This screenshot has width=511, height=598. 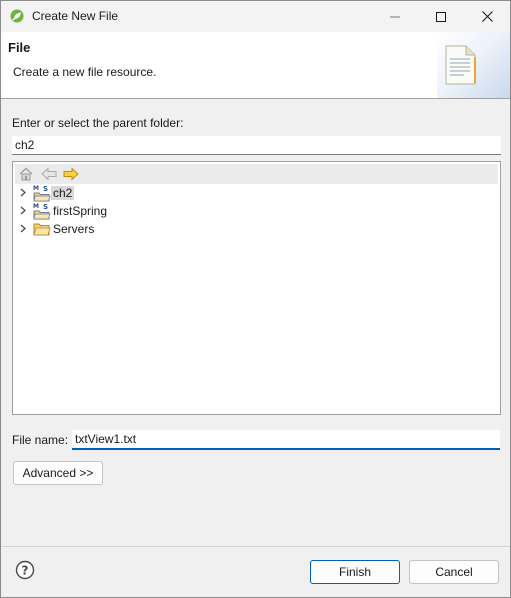 What do you see at coordinates (454, 572) in the screenshot?
I see `cancel-button: Cancel` at bounding box center [454, 572].